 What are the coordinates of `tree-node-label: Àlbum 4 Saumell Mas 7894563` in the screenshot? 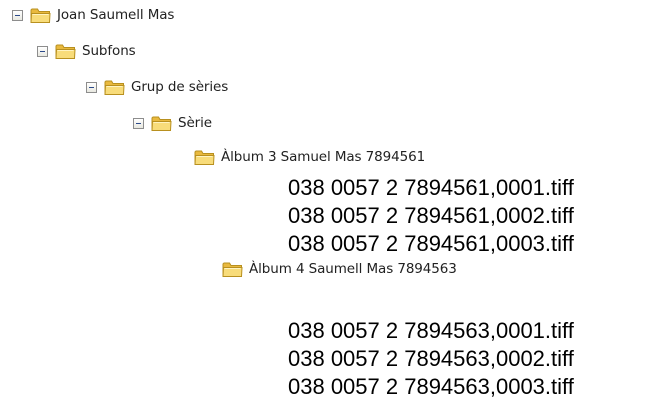 It's located at (353, 269).